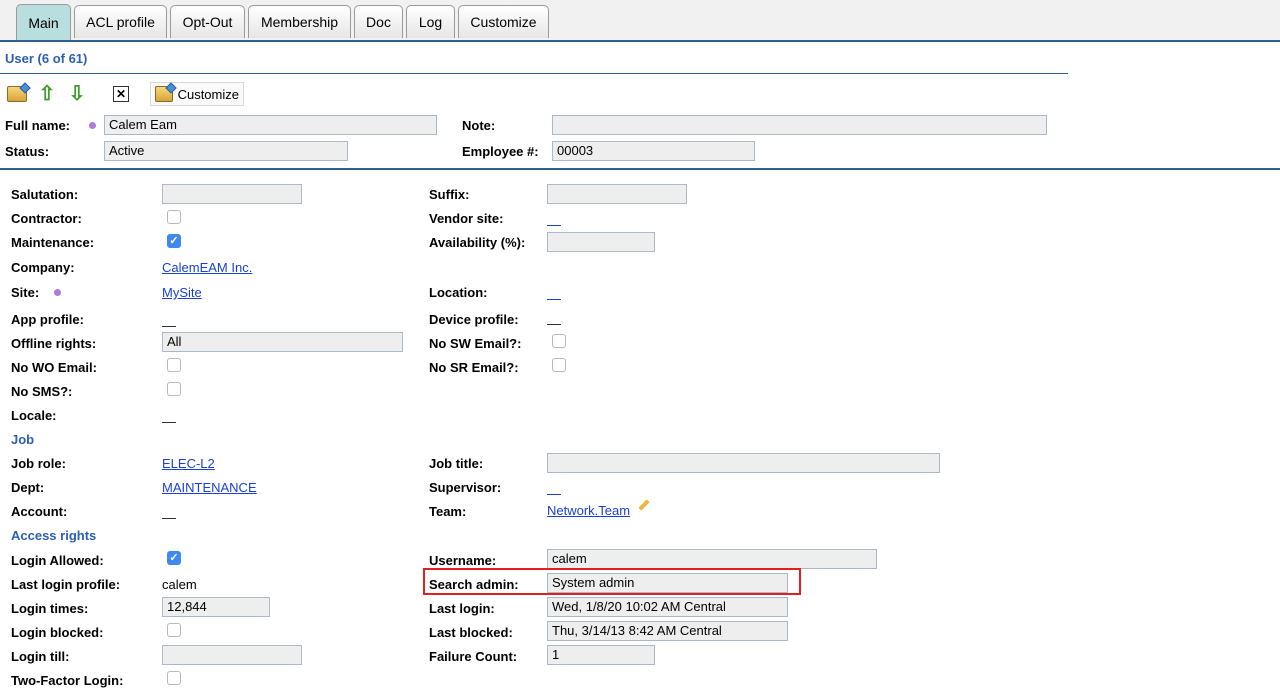  Describe the element at coordinates (42, 391) in the screenshot. I see `no-sms-label: No SMS?:` at that location.